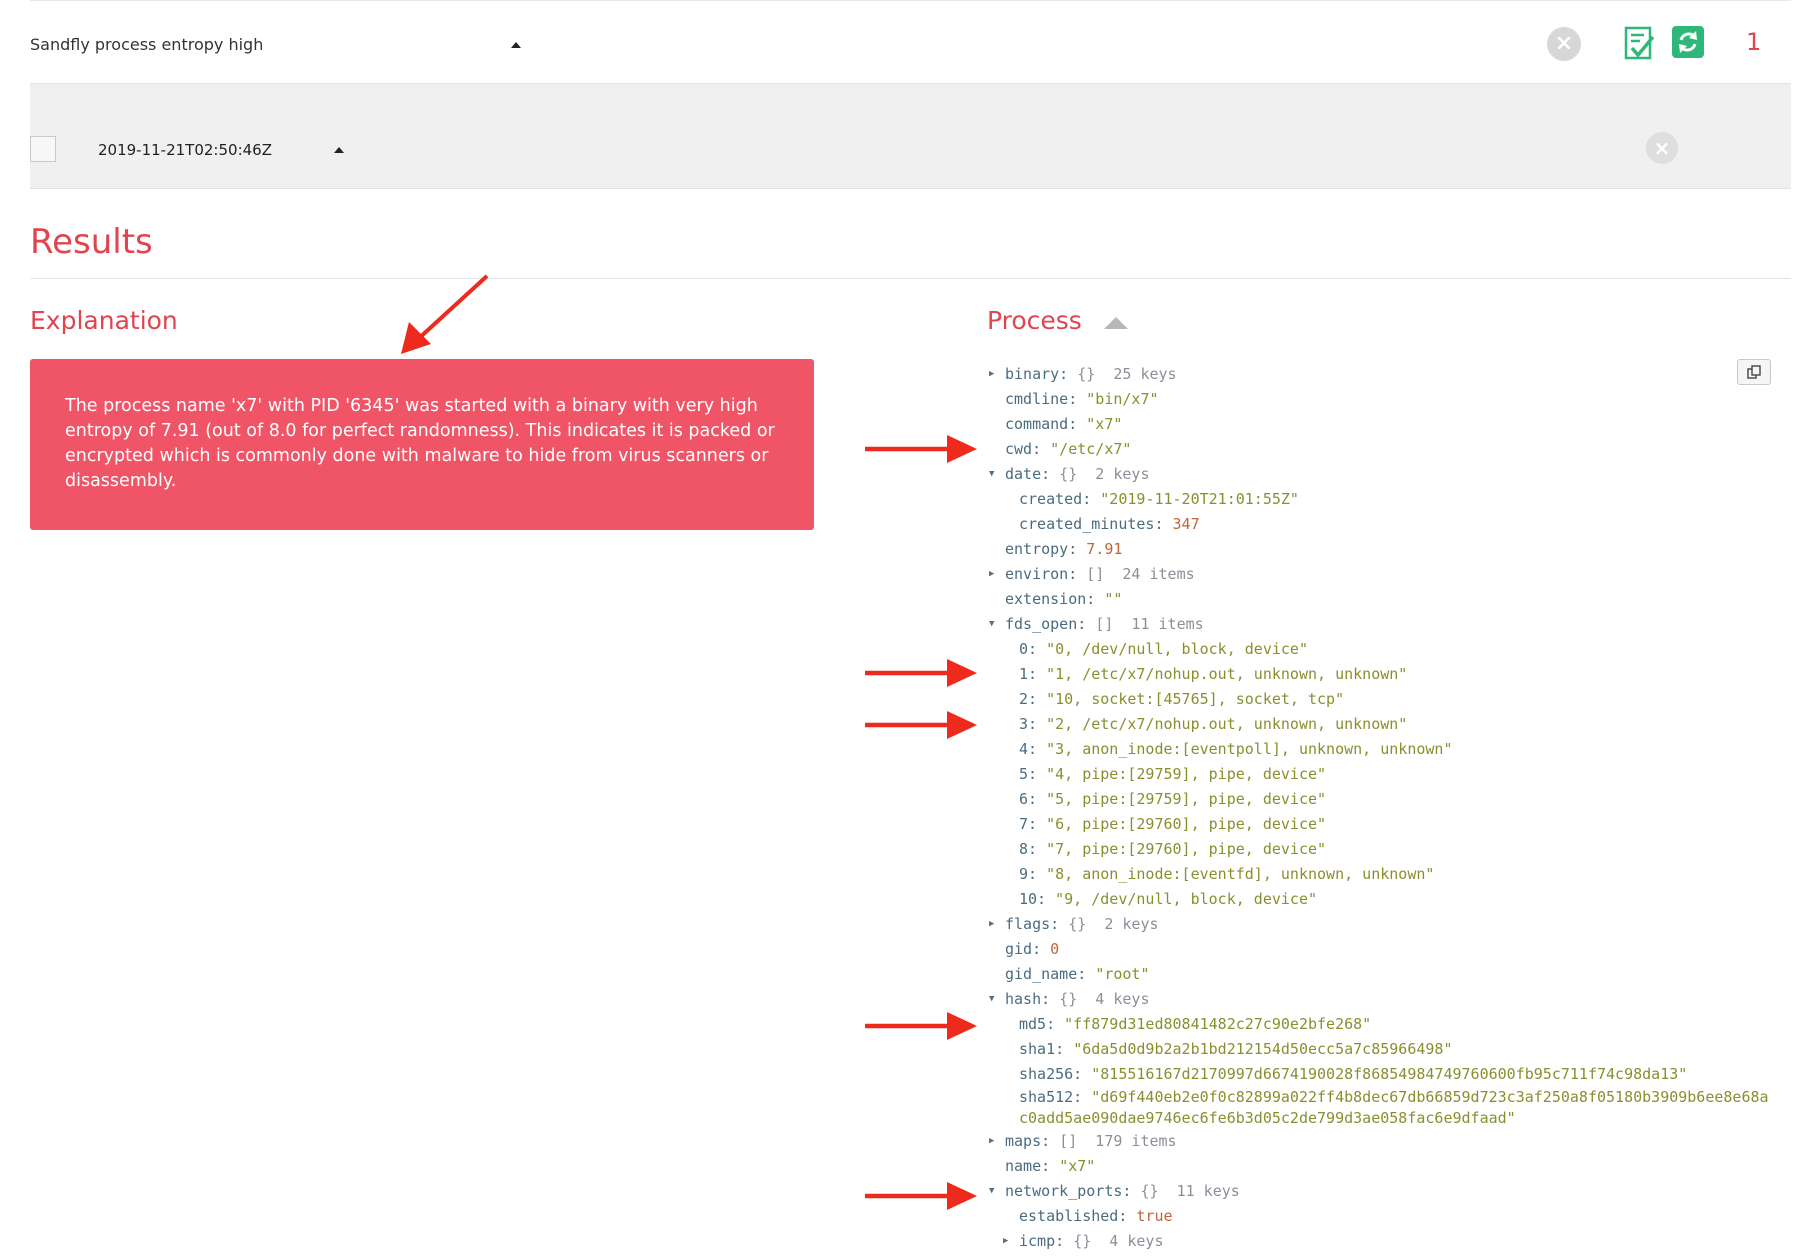 This screenshot has width=1799, height=1258. I want to click on json-row-5: 5: "4, pipe:[29759], pipe, device", so click(1385, 774).